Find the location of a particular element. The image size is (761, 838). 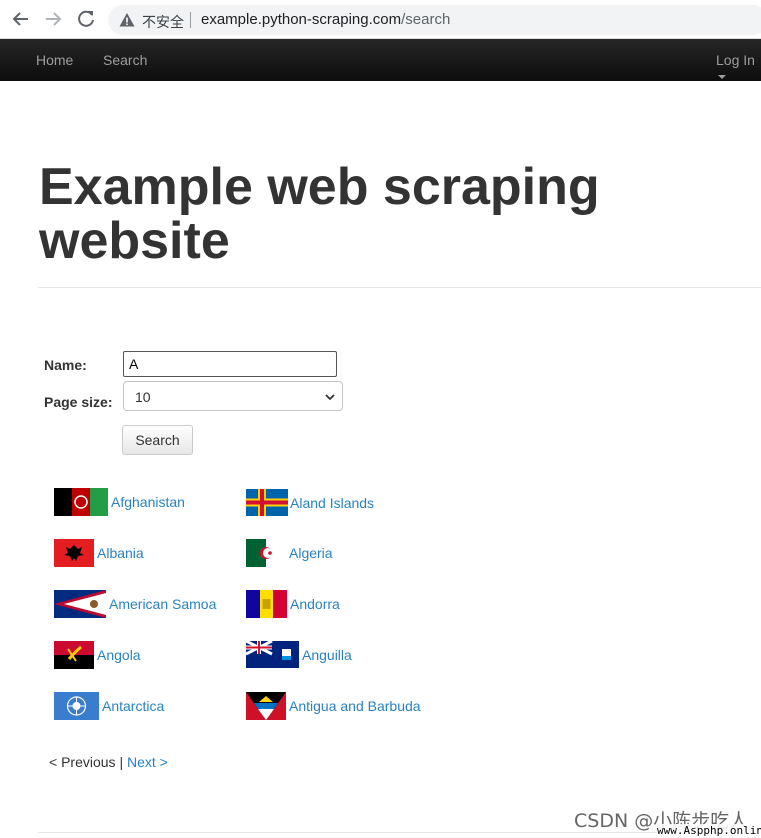

back-arrow-icon is located at coordinates (21, 19).